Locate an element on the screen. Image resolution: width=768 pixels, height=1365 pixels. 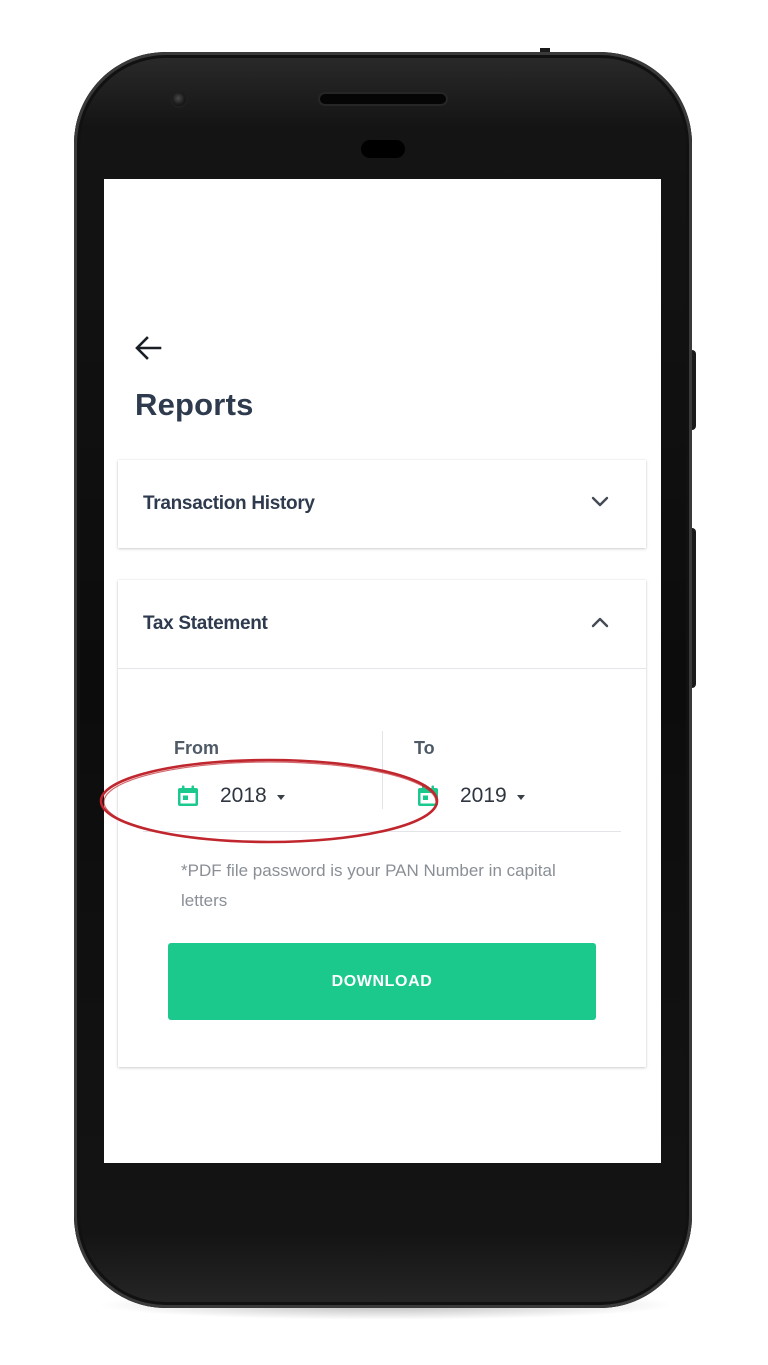
from-year-dropdown: 2018 is located at coordinates (230, 796).